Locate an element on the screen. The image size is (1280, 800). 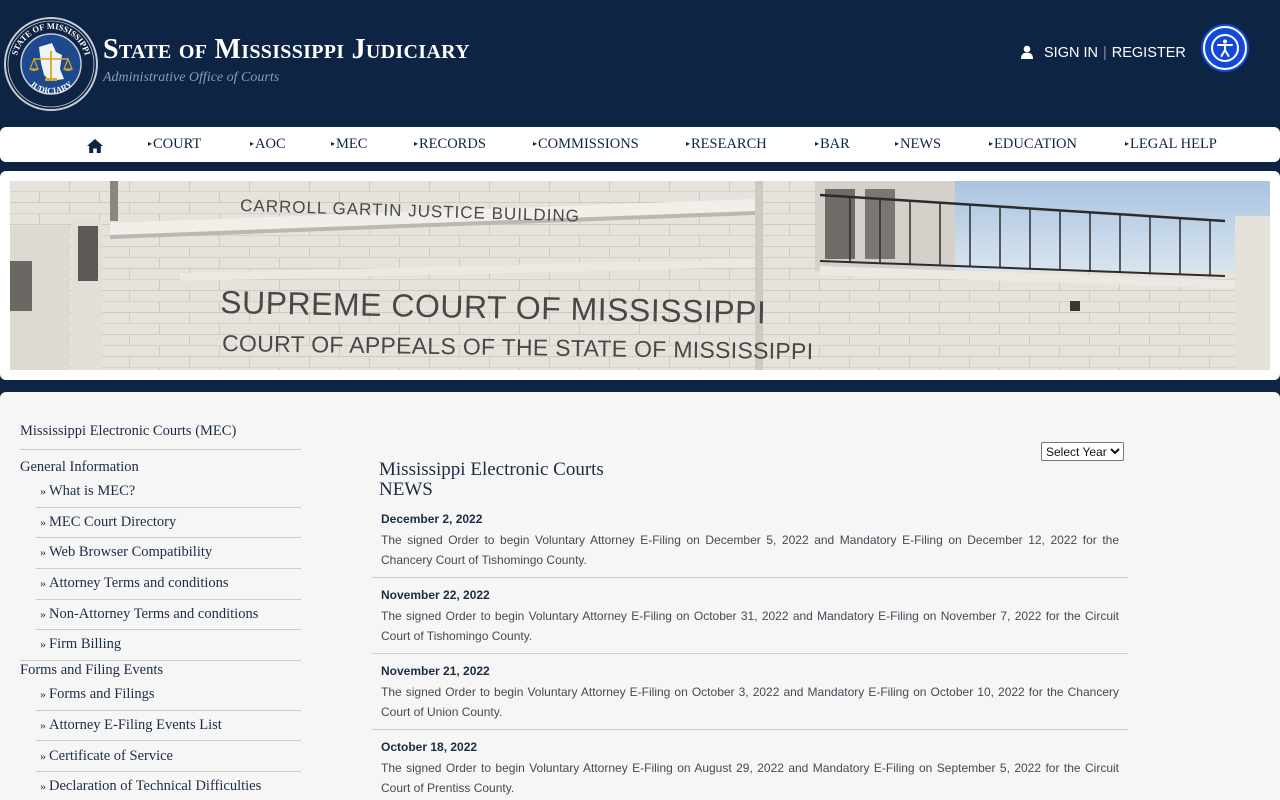
nav-item-mec: ▸MEC is located at coordinates (349, 144).